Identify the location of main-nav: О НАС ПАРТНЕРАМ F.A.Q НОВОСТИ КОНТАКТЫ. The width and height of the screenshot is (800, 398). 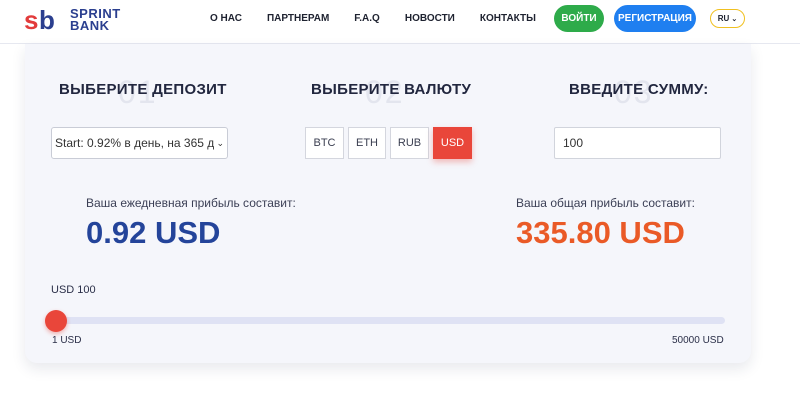
(385, 18).